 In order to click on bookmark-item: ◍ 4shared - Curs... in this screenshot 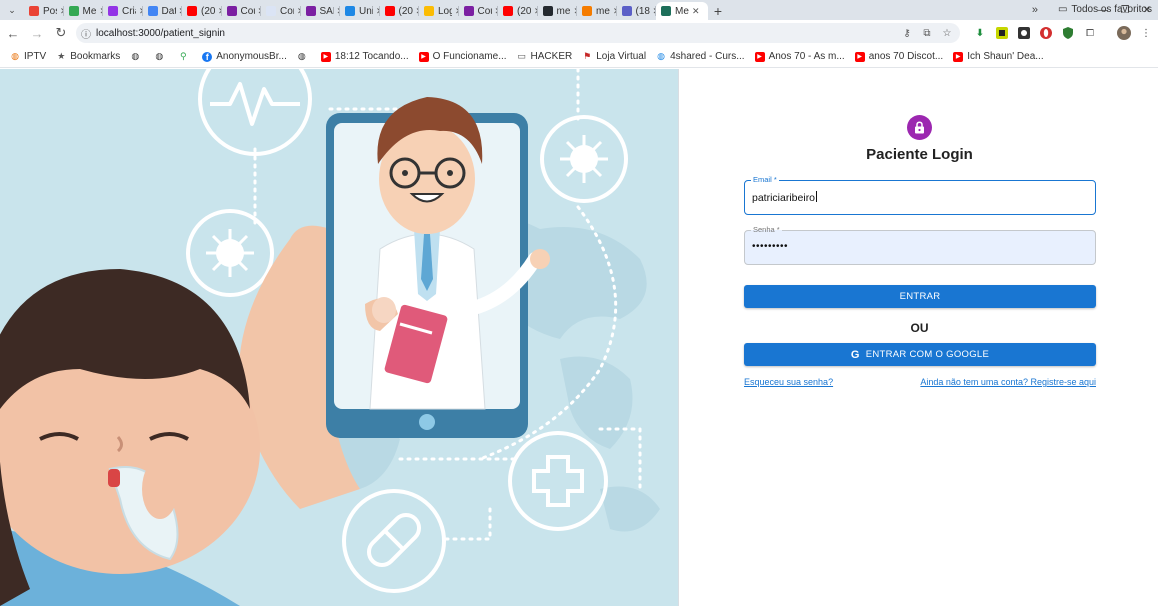, I will do `click(700, 56)`.